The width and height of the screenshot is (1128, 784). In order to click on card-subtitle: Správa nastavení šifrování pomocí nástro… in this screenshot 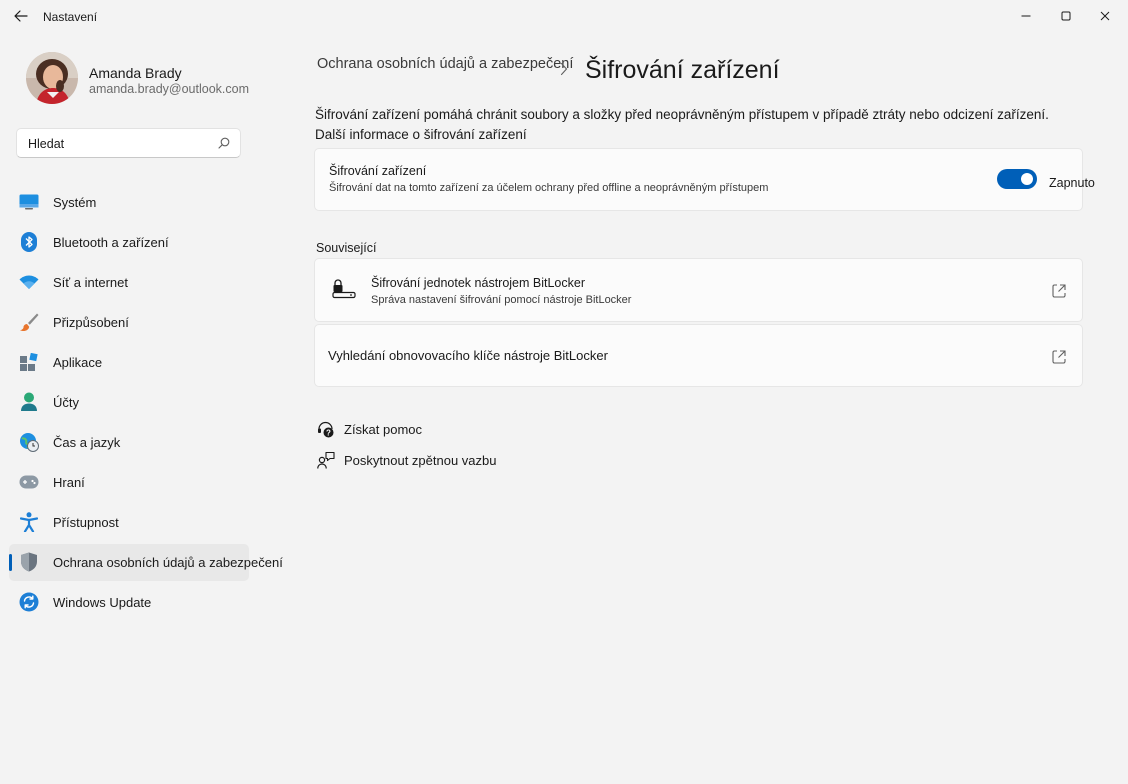, I will do `click(501, 300)`.